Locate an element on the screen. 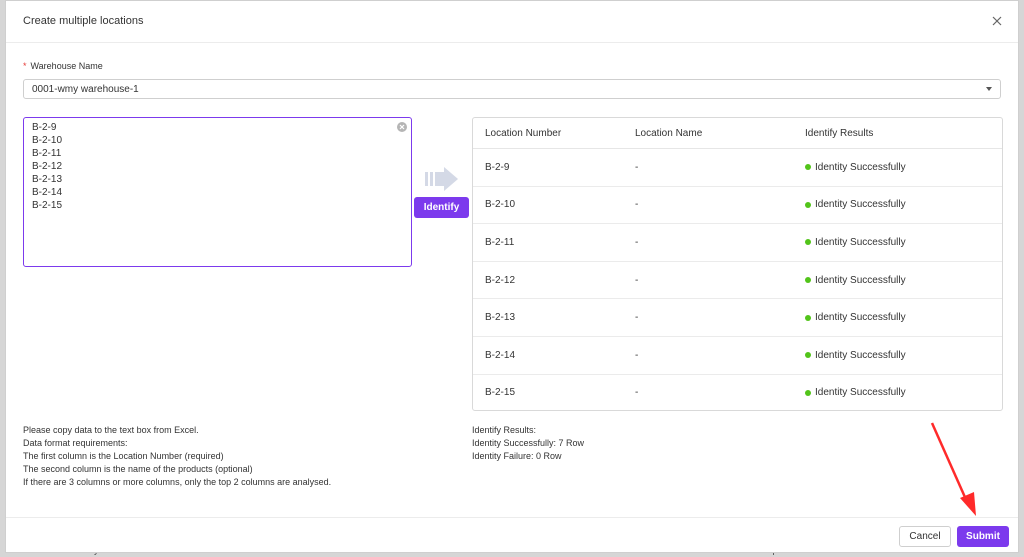 This screenshot has height=557, width=1024. modal-footer: Cancel Submit is located at coordinates (512, 536).